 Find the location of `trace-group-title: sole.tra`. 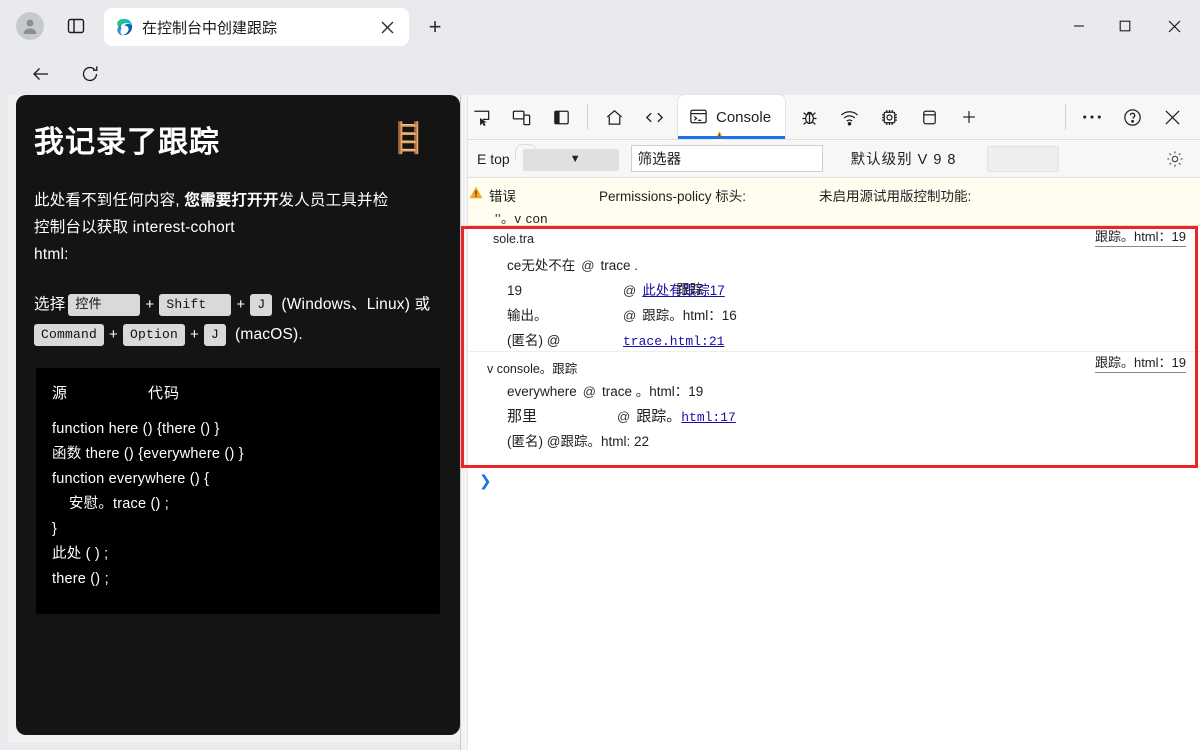

trace-group-title: sole.tra is located at coordinates (830, 242).